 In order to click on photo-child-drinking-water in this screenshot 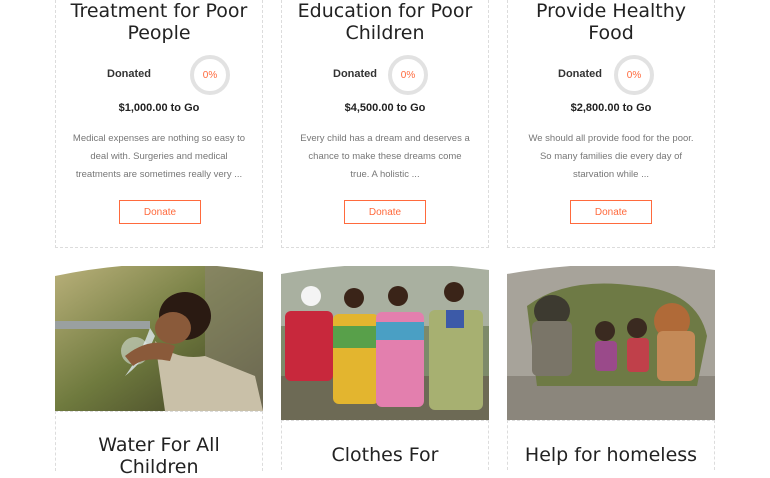, I will do `click(159, 338)`.